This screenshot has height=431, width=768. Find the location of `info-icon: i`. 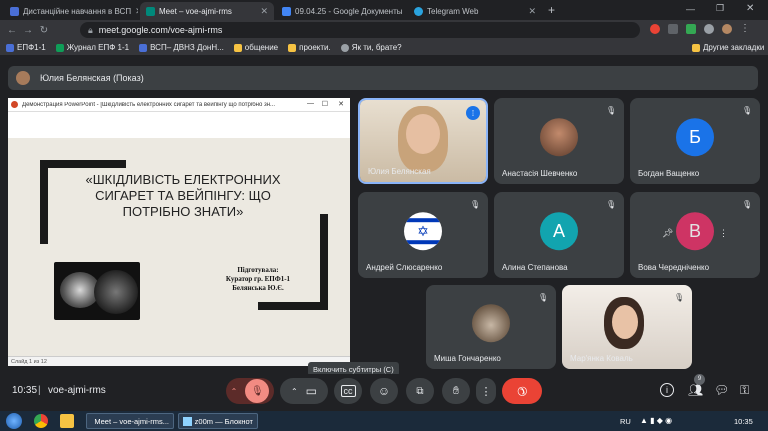

info-icon: i is located at coordinates (667, 390).